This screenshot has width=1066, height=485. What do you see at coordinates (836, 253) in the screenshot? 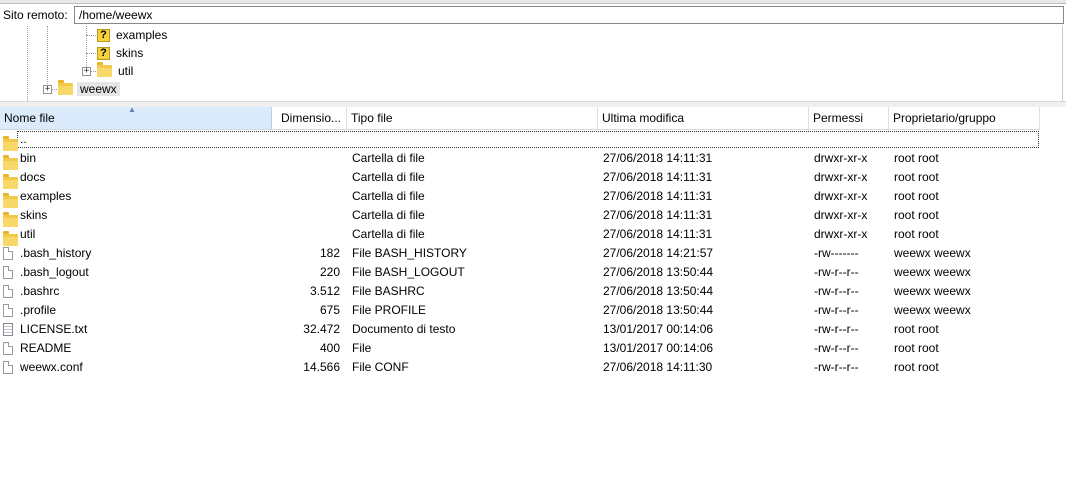
I see `file-permissions: -rw-------` at bounding box center [836, 253].